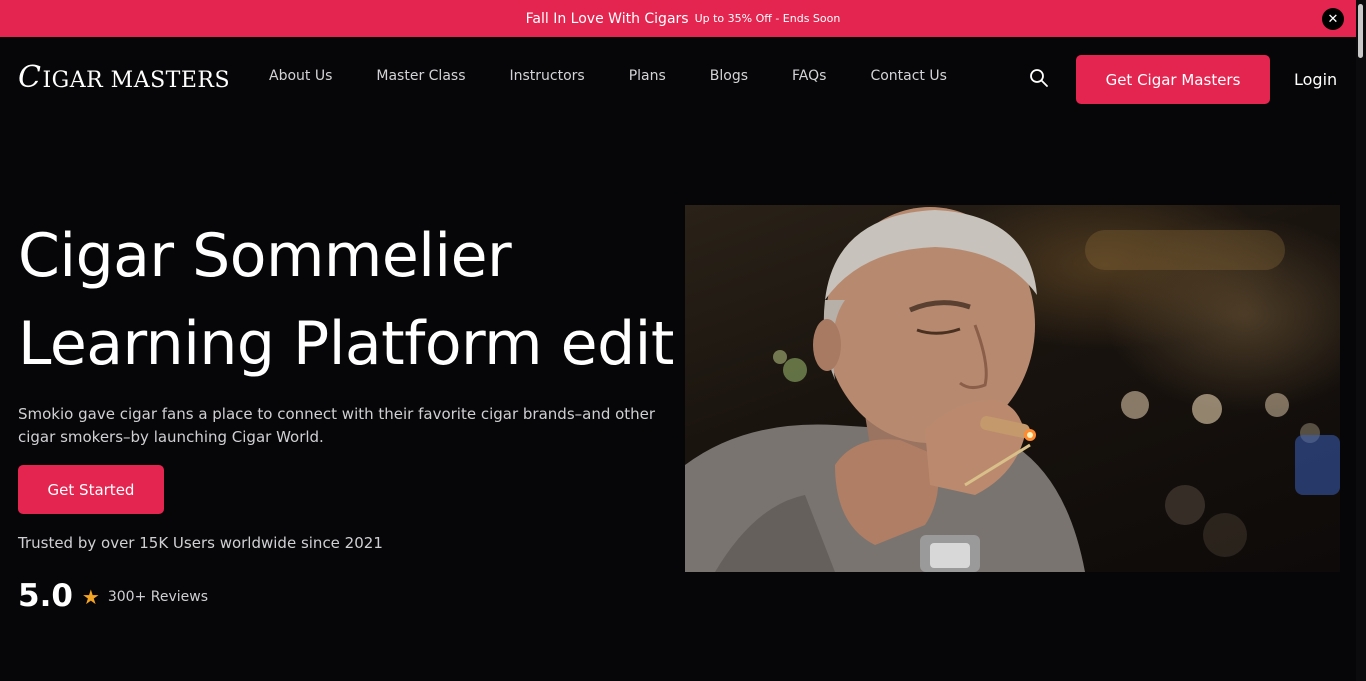 Image resolution: width=1366 pixels, height=681 pixels. What do you see at coordinates (91, 489) in the screenshot?
I see `get-started-button: Get Started` at bounding box center [91, 489].